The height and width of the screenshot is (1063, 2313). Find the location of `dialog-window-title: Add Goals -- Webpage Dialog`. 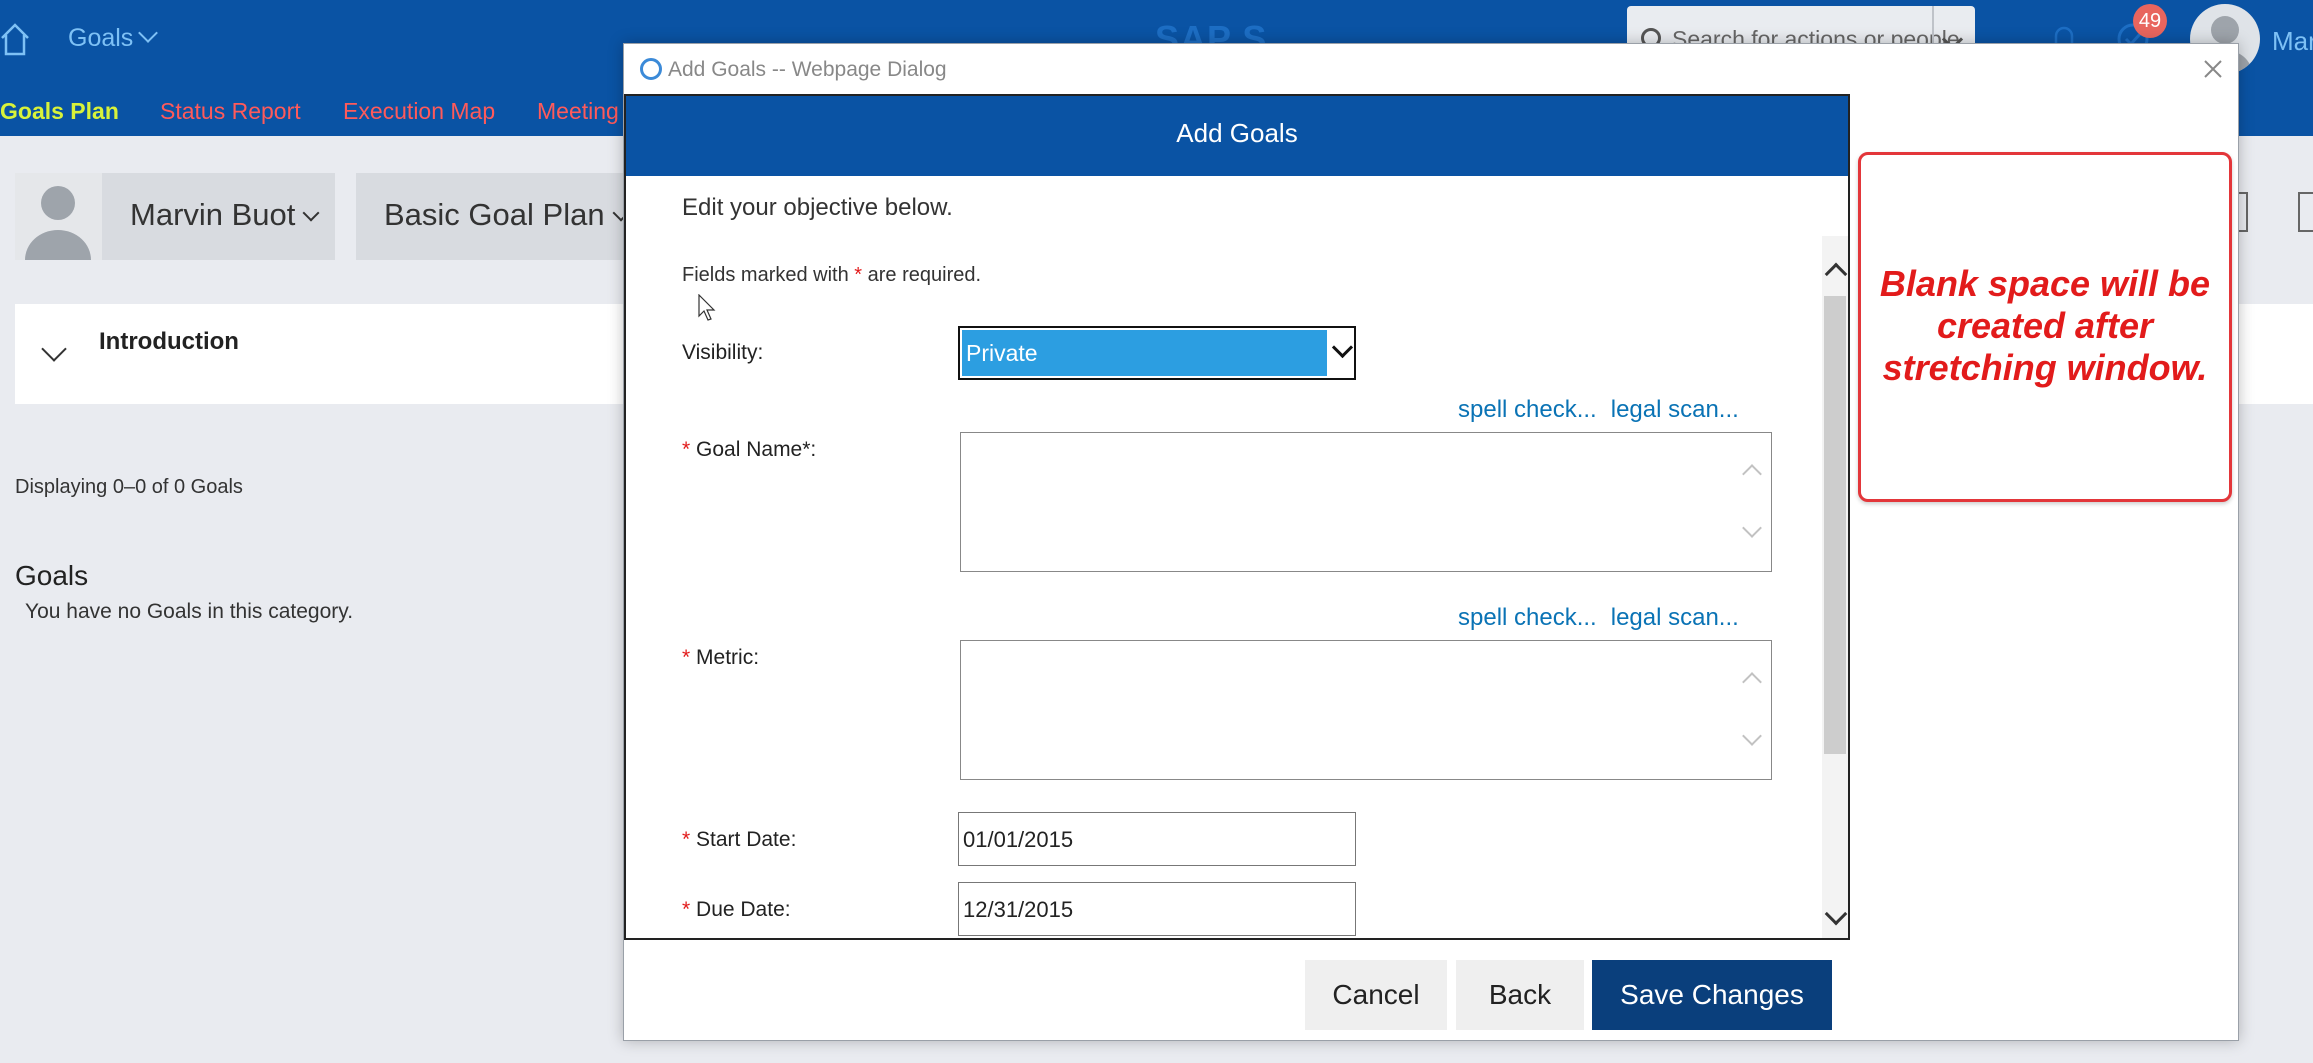

dialog-window-title: Add Goals -- Webpage Dialog is located at coordinates (807, 69).